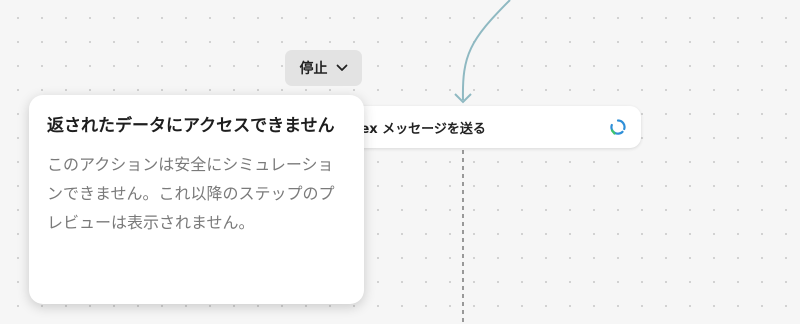 This screenshot has height=324, width=800. Describe the element at coordinates (421, 129) in the screenshot. I see `step-card-label: lex メッセージを送る` at that location.